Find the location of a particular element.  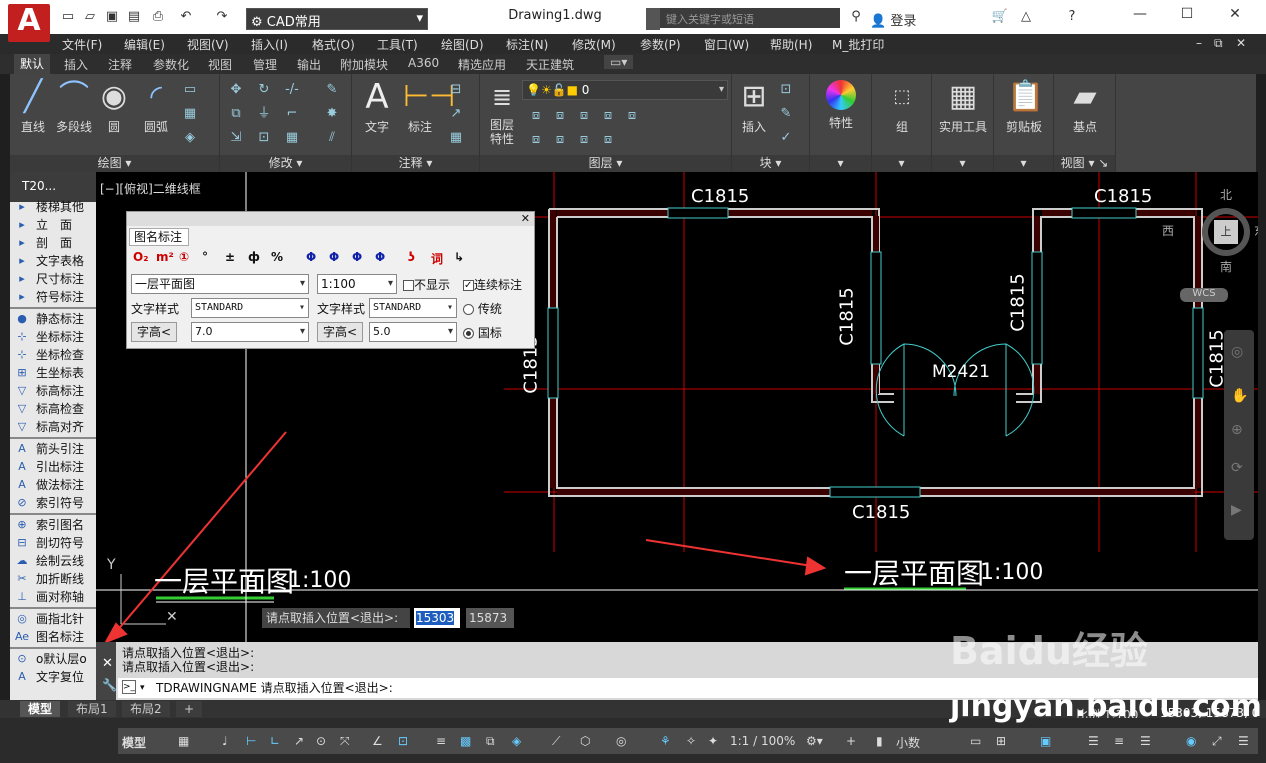

tab-view: 视图 is located at coordinates (220, 64).